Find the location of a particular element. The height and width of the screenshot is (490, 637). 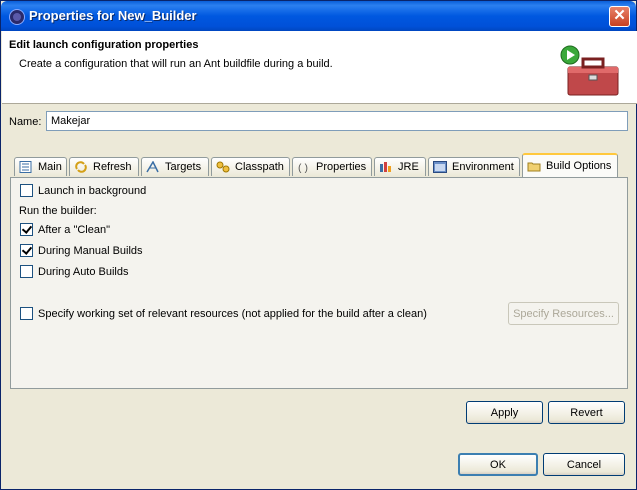

refresh-icon is located at coordinates (81, 167).